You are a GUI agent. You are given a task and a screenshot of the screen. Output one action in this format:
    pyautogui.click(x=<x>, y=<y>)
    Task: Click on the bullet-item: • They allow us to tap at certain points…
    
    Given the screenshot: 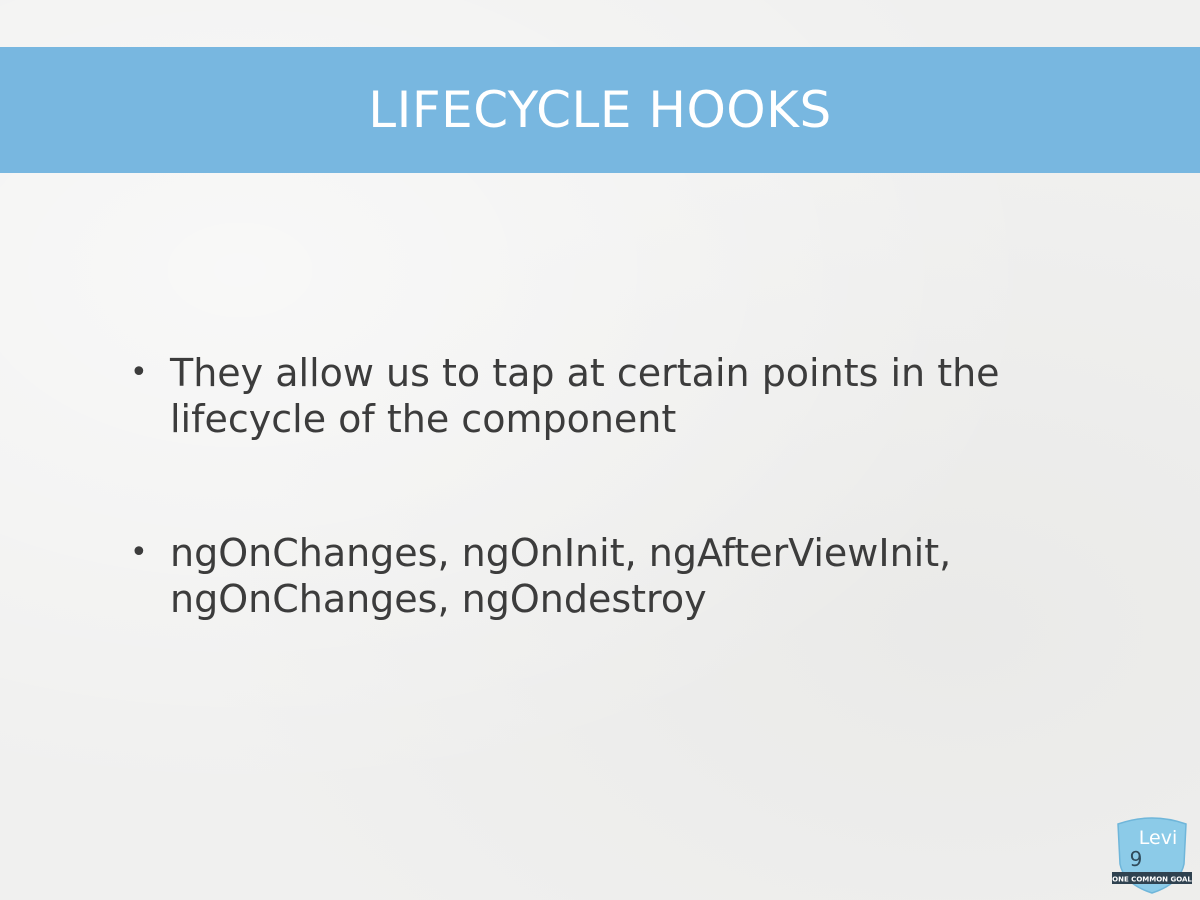 What is the action you would take?
    pyautogui.click(x=610, y=396)
    